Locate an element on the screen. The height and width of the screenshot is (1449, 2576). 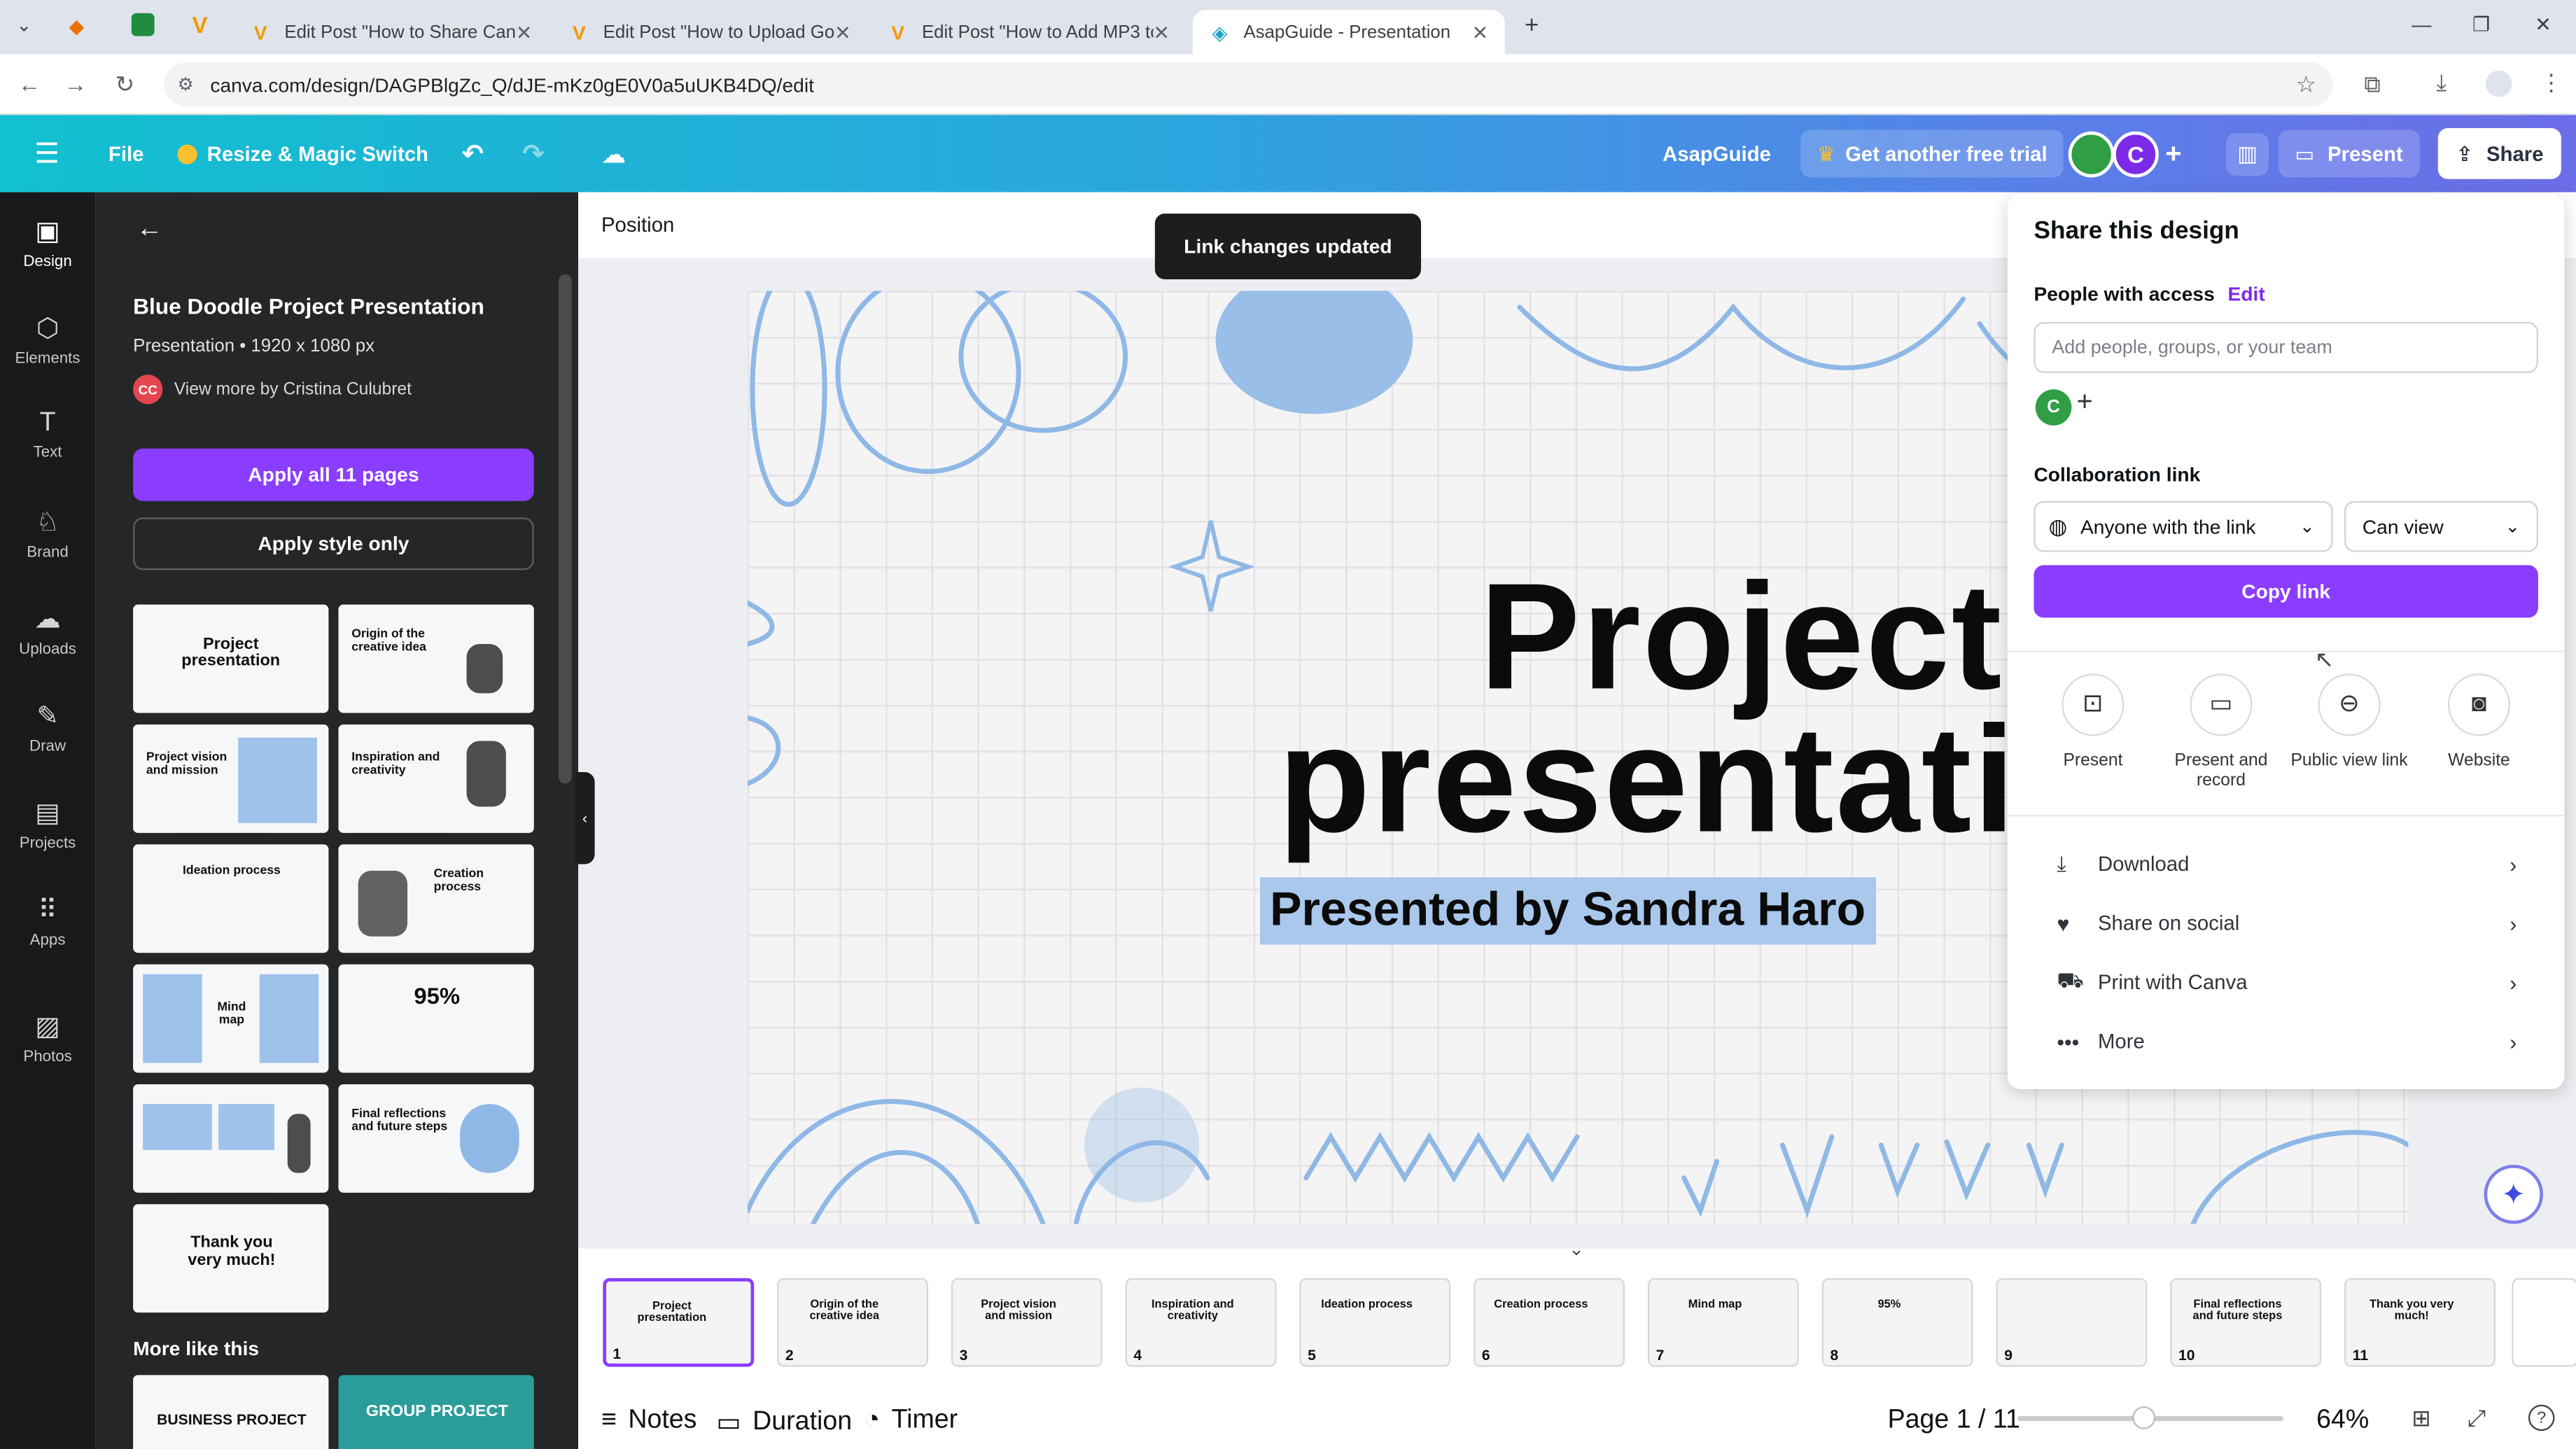
reload-icon: ↻ is located at coordinates (125, 84).